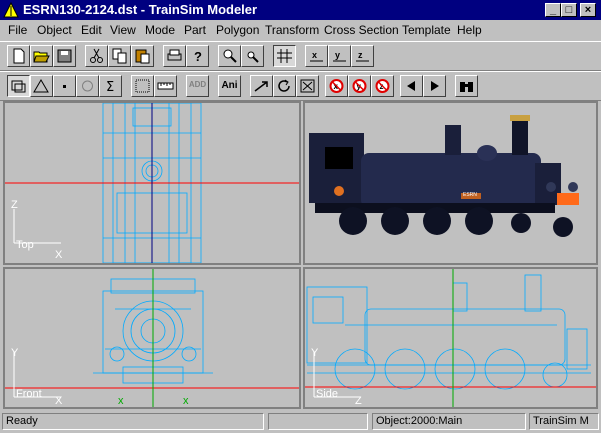 This screenshot has height=433, width=601. I want to click on folder-open-icon, so click(41, 57).